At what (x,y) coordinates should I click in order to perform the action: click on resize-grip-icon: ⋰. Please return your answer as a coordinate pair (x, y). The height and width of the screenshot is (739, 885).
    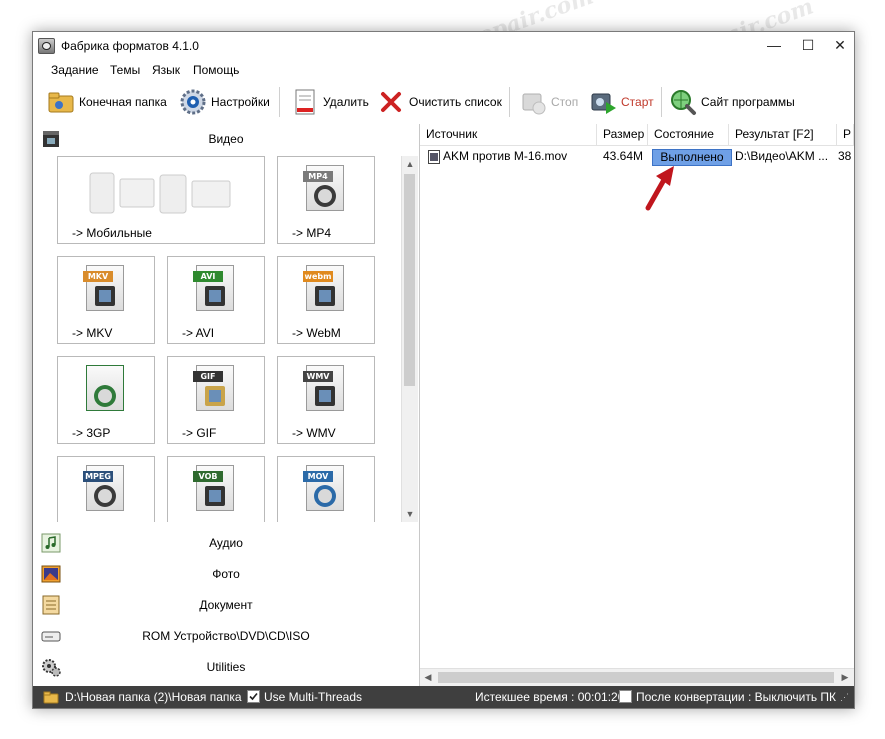
    Looking at the image, I should click on (844, 697).